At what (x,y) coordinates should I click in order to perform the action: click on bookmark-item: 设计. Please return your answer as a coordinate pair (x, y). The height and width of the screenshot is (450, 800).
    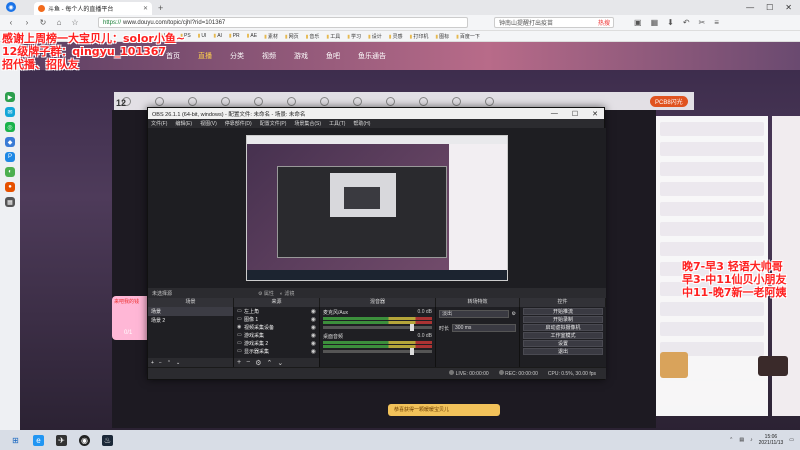
    Looking at the image, I should click on (375, 36).